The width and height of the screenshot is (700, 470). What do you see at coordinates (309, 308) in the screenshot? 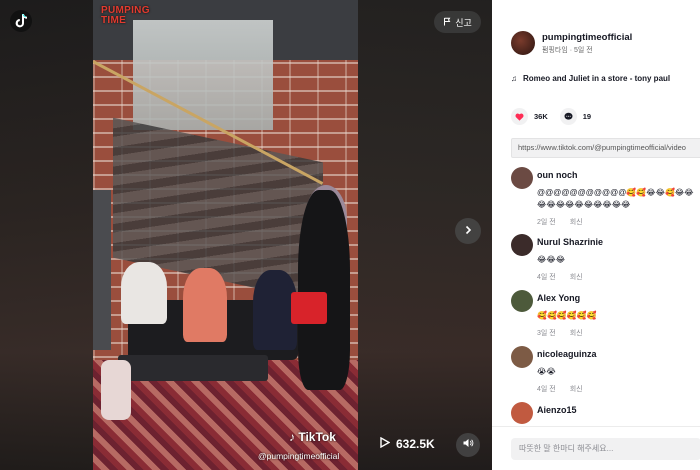
I see `red-handbag` at bounding box center [309, 308].